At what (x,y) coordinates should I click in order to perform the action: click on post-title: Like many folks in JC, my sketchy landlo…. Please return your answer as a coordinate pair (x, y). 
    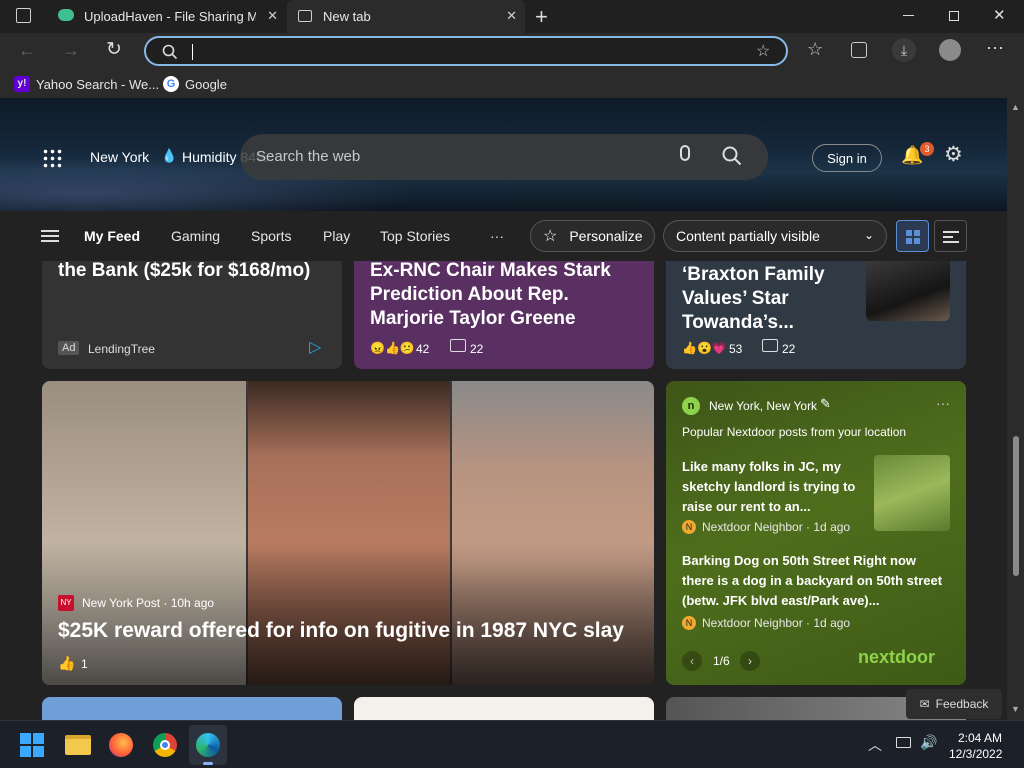
    Looking at the image, I should click on (769, 486).